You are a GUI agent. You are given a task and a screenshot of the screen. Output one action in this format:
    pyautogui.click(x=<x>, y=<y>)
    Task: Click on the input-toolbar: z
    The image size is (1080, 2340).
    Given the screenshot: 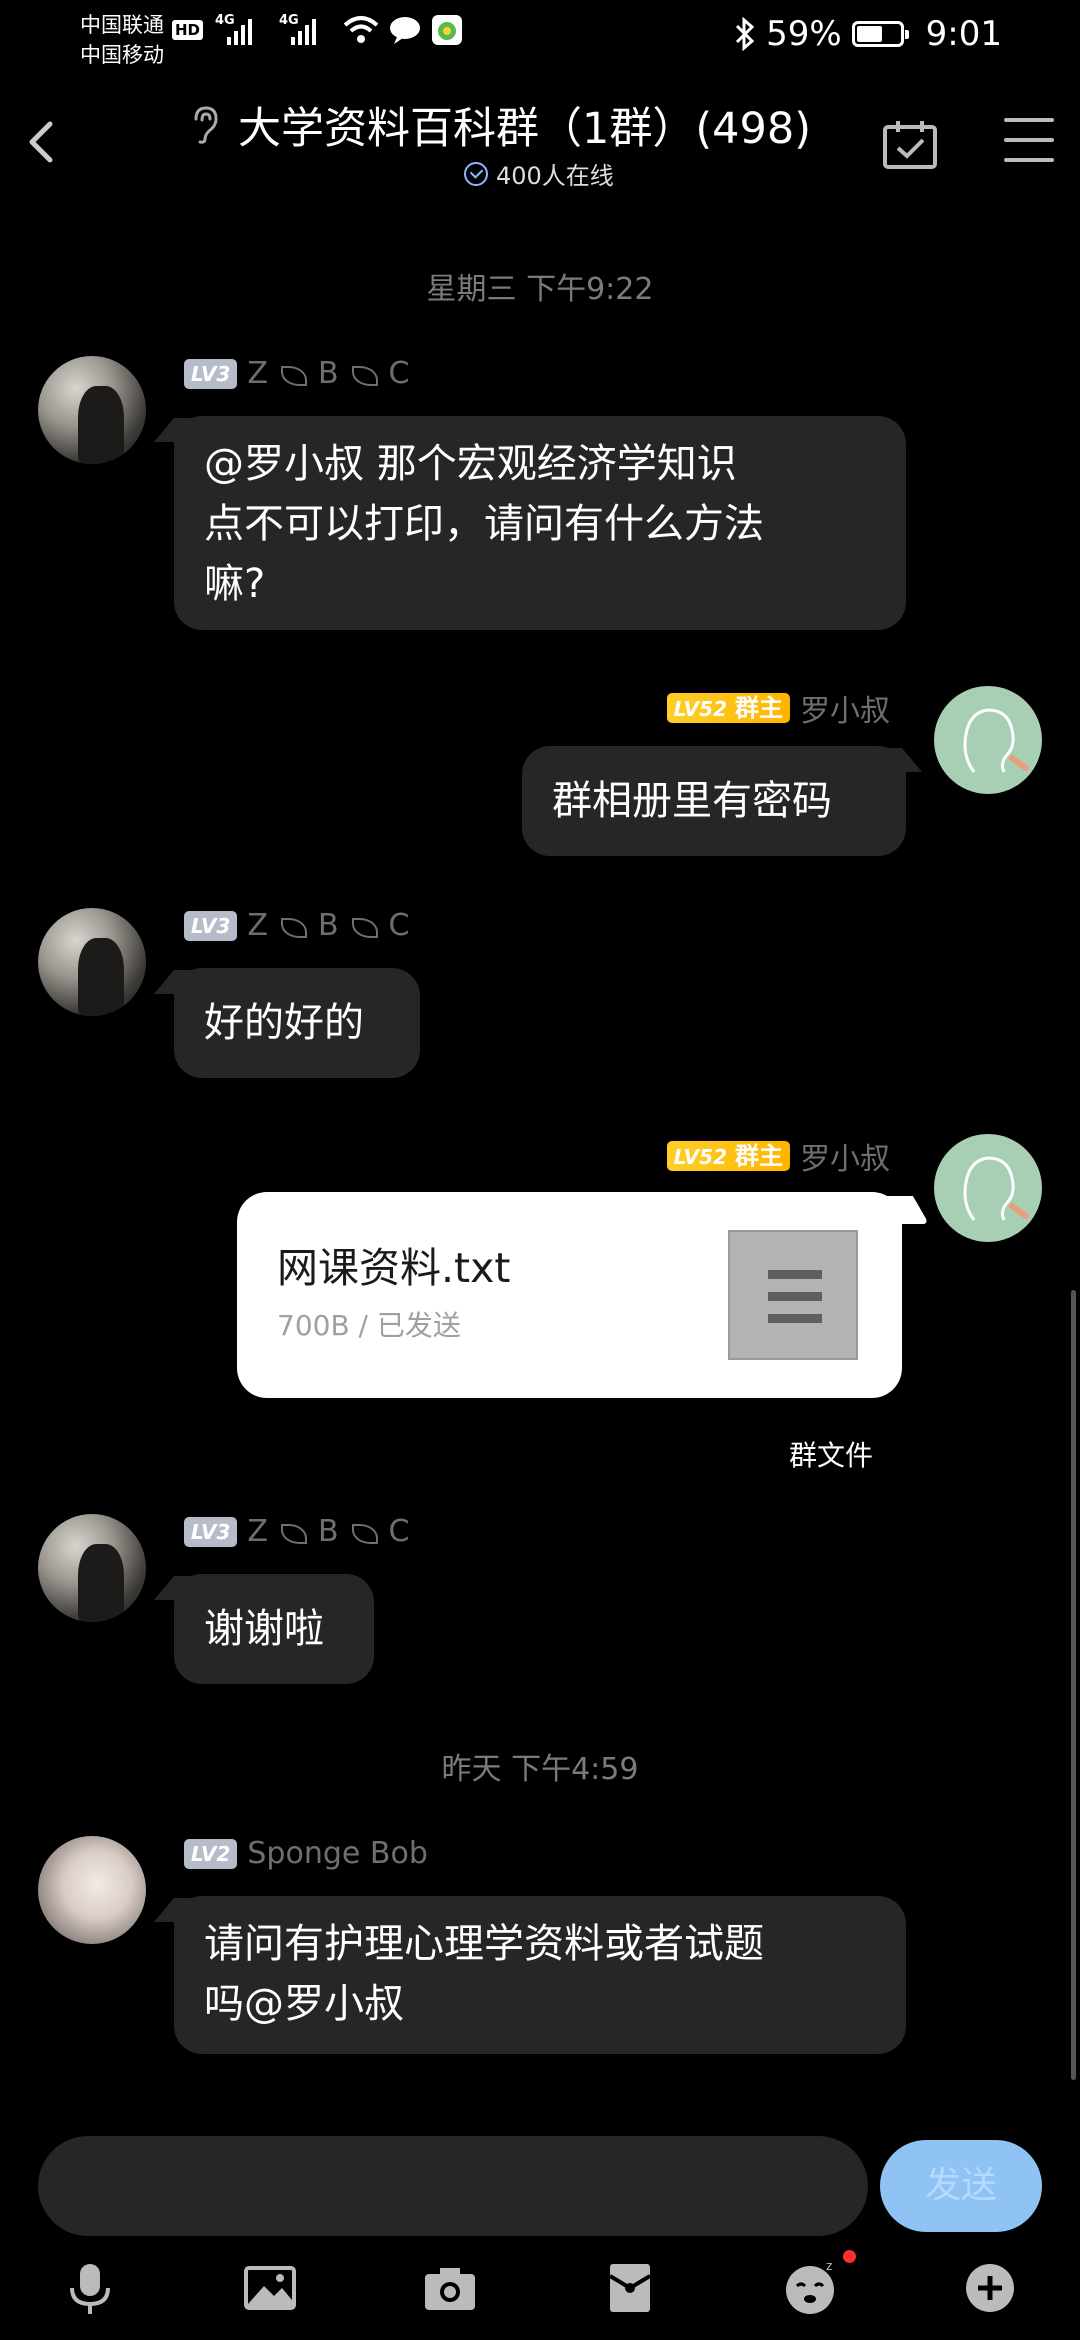 What is the action you would take?
    pyautogui.click(x=540, y=2293)
    